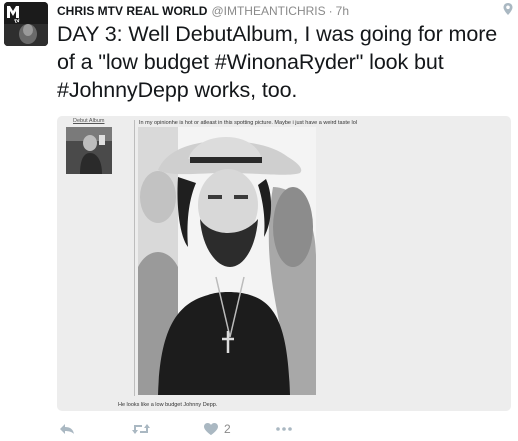 This screenshot has height=441, width=518. I want to click on media-caption-bottom: He looks like a low budget Johnny Depp., so click(168, 405).